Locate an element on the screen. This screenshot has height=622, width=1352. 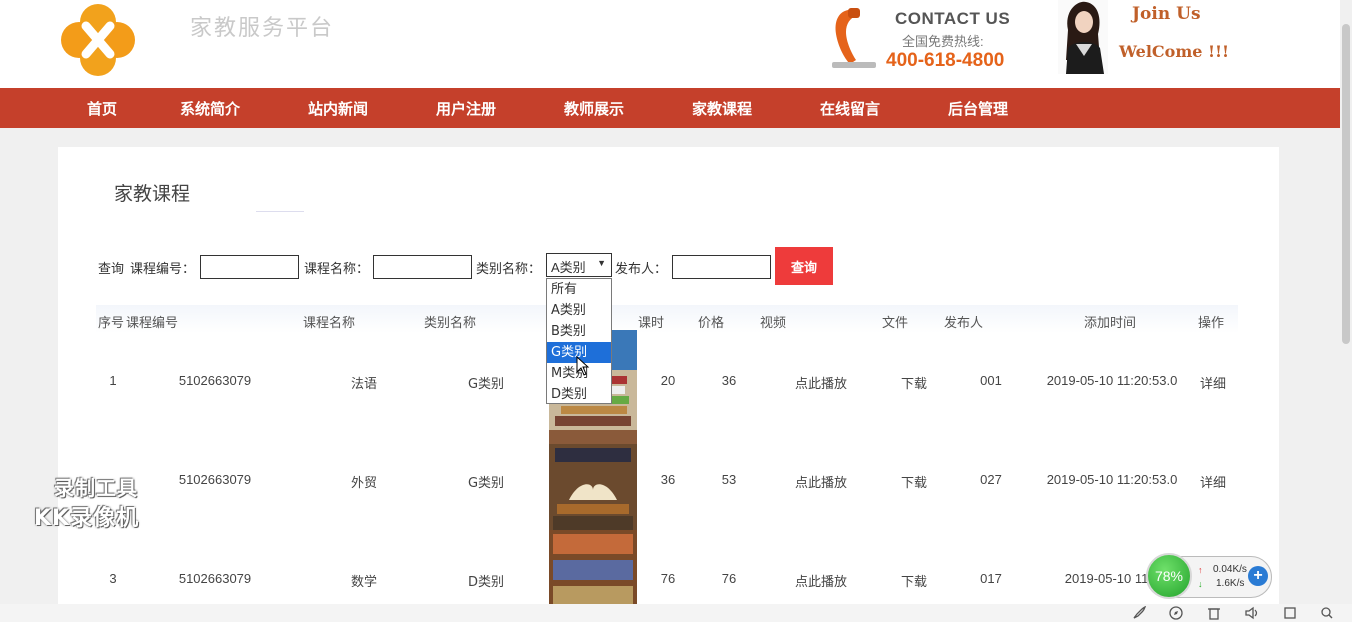
window-icon is located at coordinates (1290, 613).